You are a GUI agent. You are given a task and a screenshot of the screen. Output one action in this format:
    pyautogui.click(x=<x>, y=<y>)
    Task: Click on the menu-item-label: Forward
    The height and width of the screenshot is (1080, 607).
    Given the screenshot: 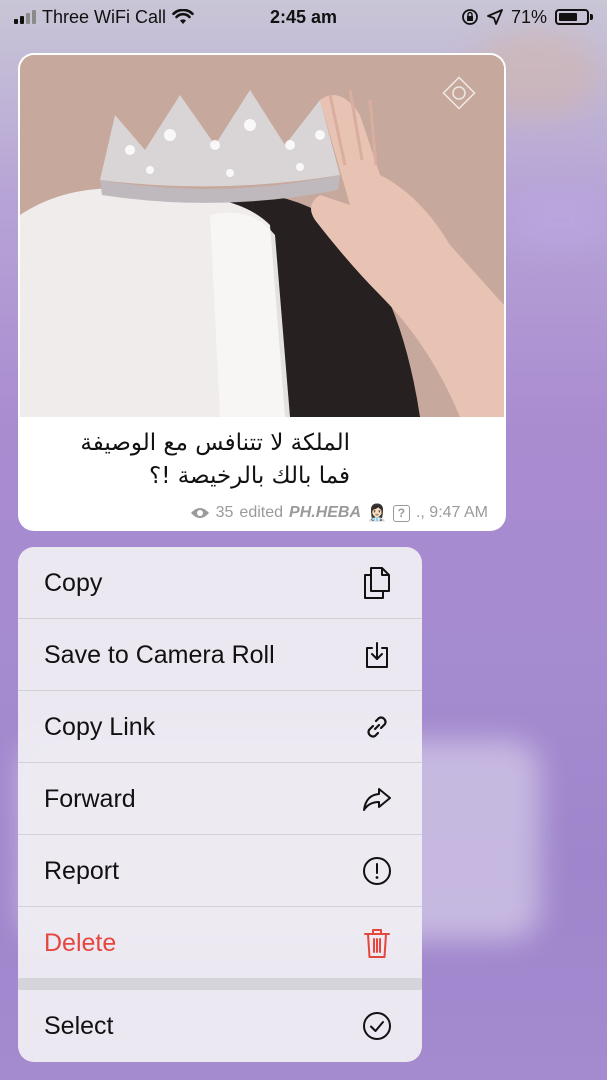 What is the action you would take?
    pyautogui.click(x=90, y=798)
    